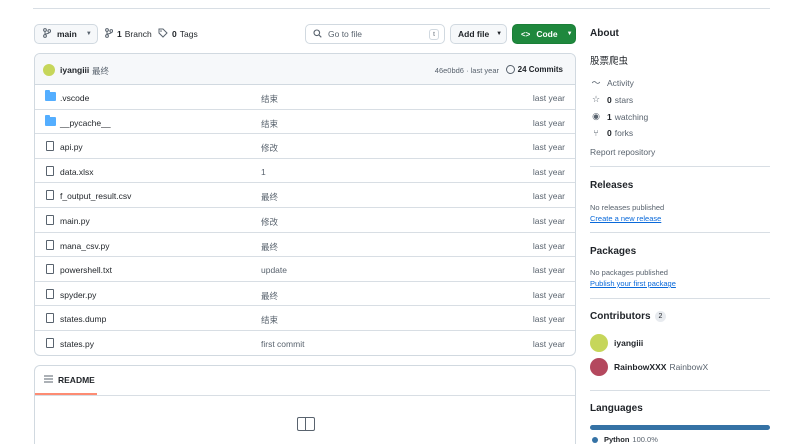 This screenshot has width=800, height=444. Describe the element at coordinates (71, 147) in the screenshot. I see `file-name-link: api.py` at that location.